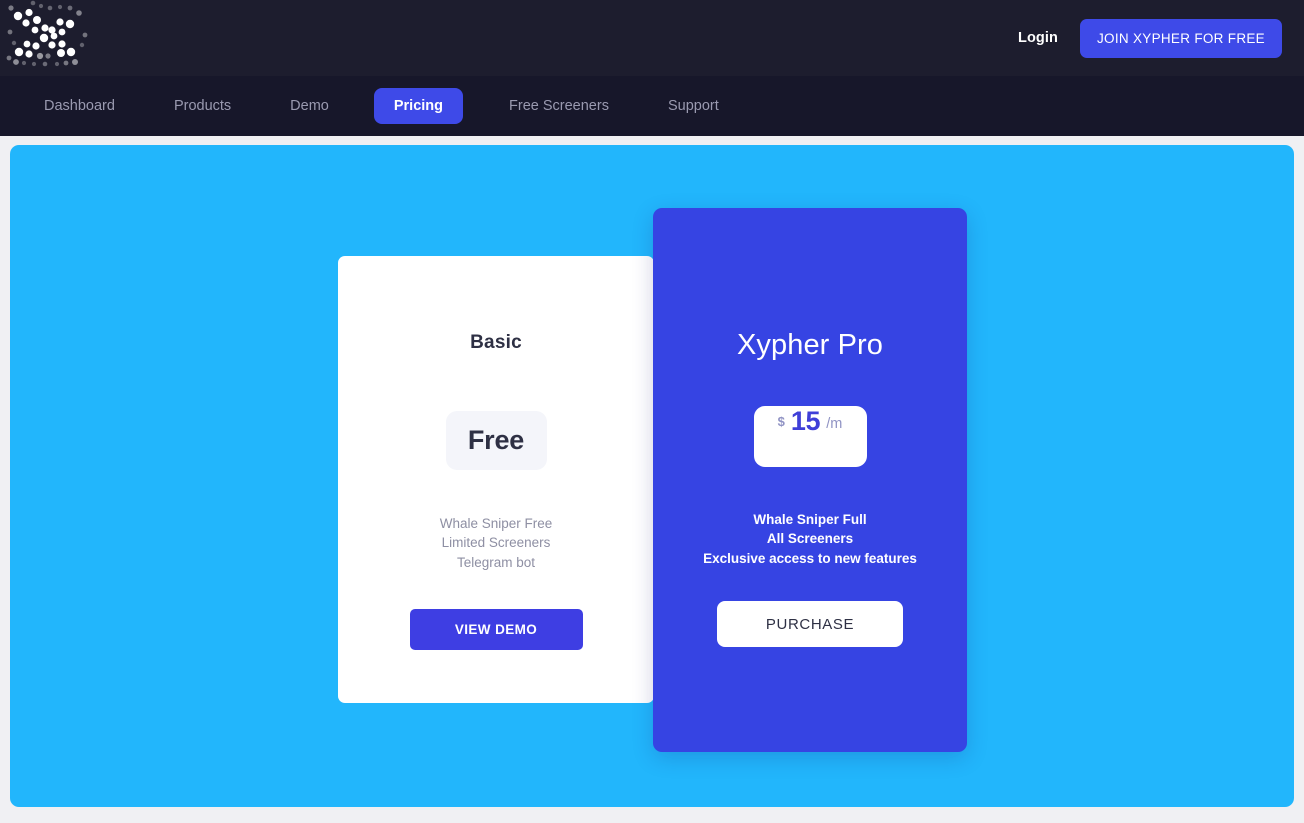 Image resolution: width=1304 pixels, height=823 pixels. What do you see at coordinates (496, 630) in the screenshot?
I see `view-demo-button: VIEW DEMO` at bounding box center [496, 630].